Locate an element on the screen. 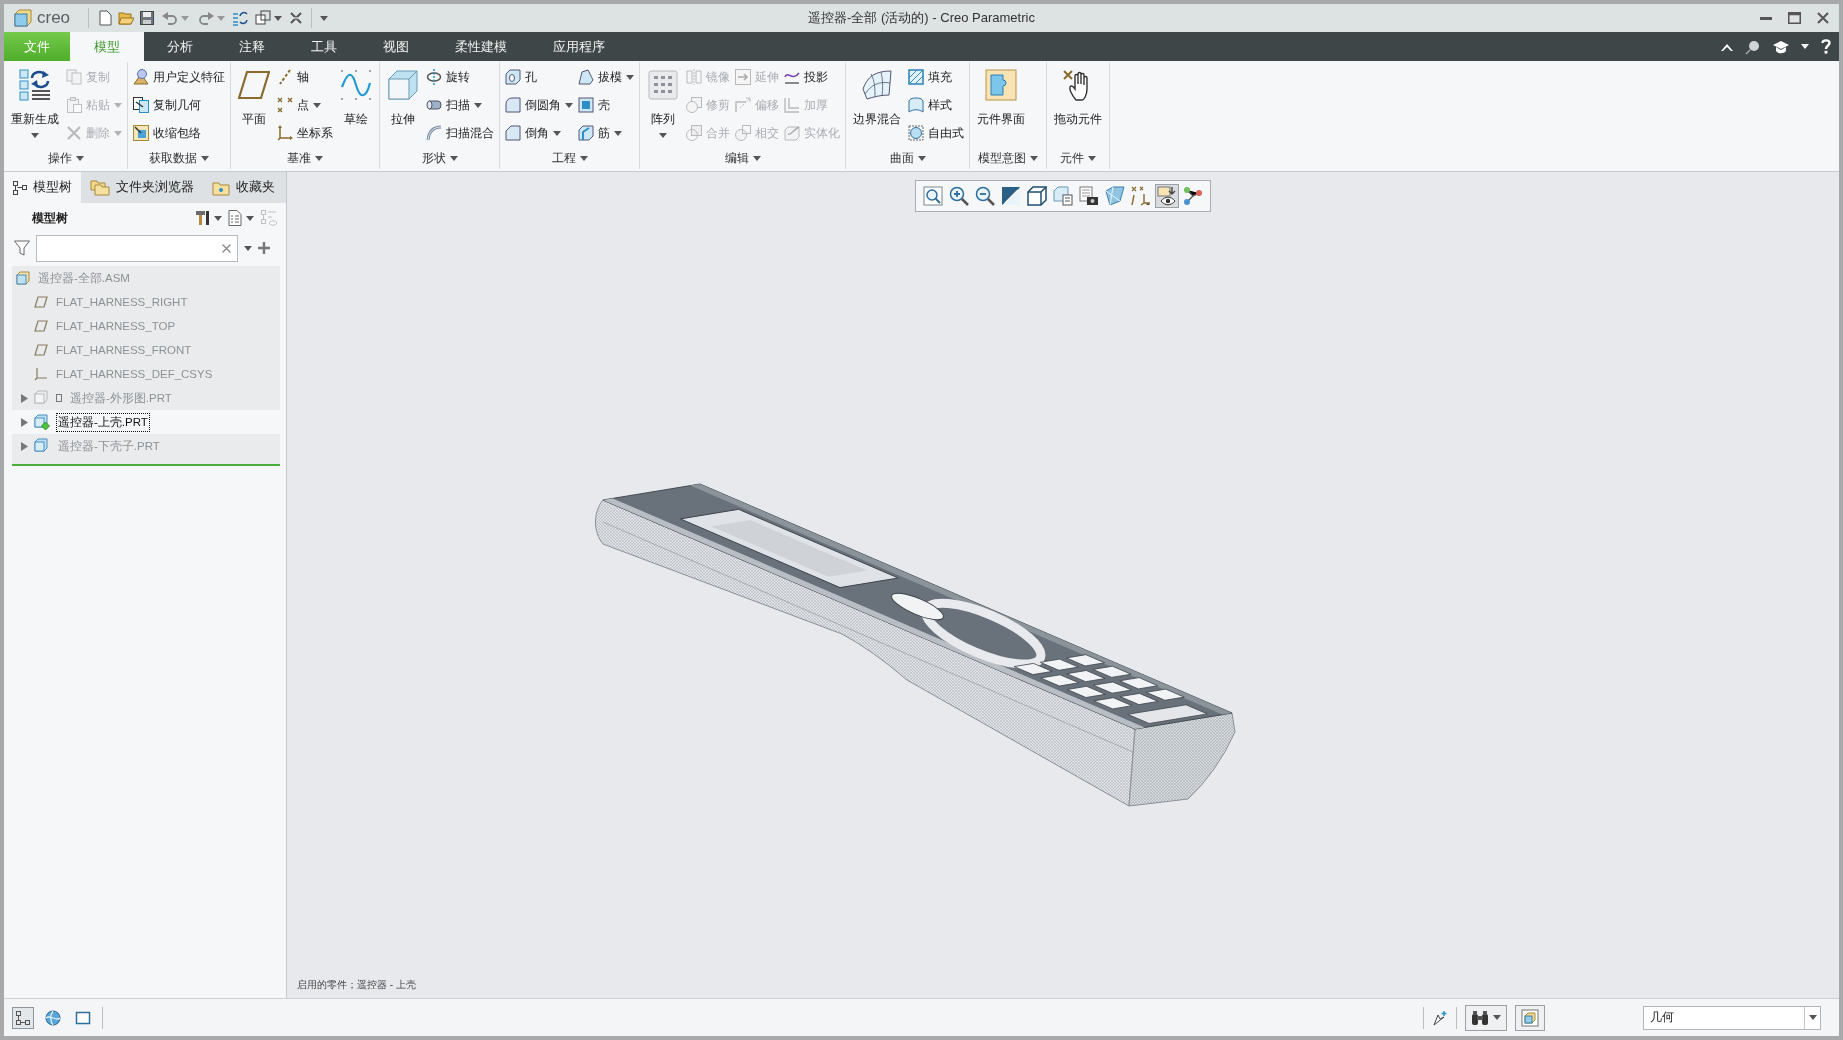 This screenshot has height=1040, width=1843. logo-wordmark: creo is located at coordinates (54, 18).